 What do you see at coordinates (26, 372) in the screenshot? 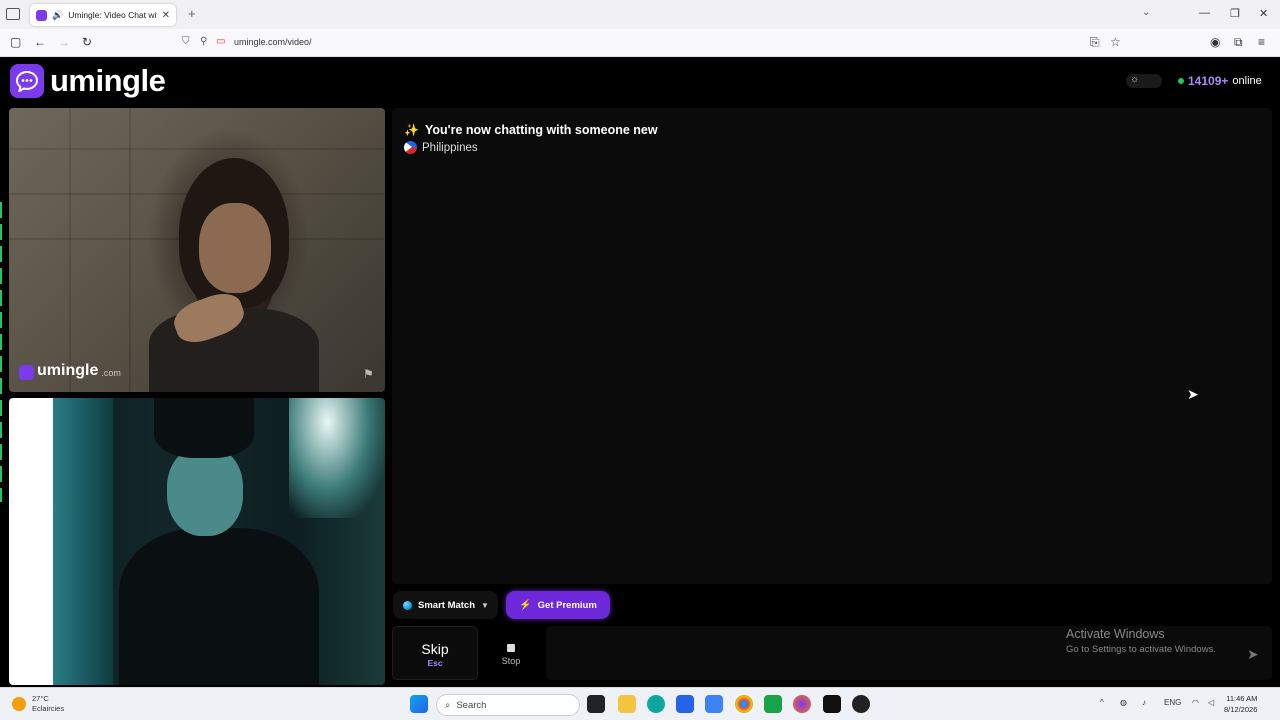
I see `watermark-logo-icon` at bounding box center [26, 372].